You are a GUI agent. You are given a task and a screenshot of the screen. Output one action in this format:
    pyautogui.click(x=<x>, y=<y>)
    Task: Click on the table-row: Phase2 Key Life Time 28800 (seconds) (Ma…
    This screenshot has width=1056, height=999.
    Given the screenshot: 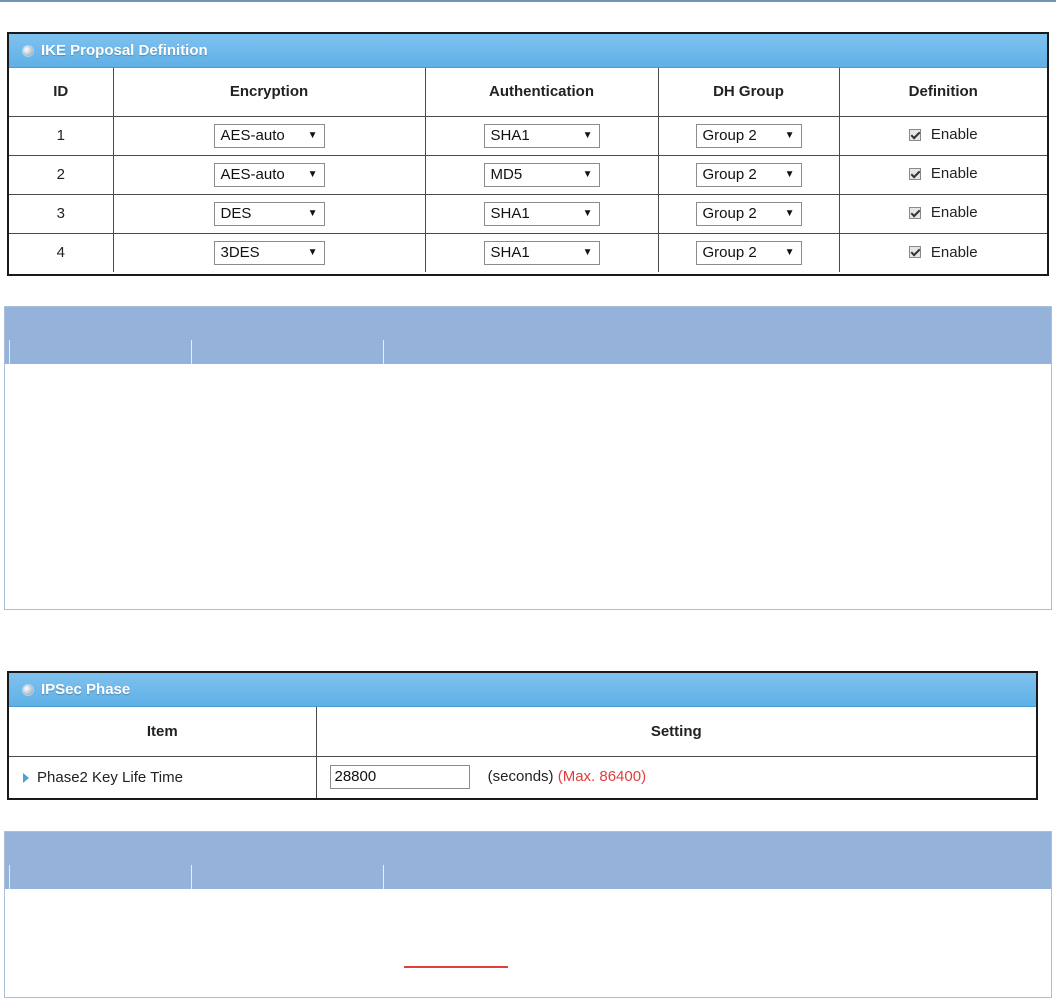 What is the action you would take?
    pyautogui.click(x=522, y=776)
    